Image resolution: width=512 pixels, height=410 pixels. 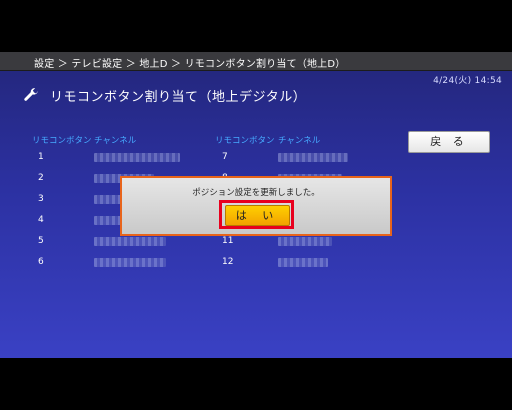 I want to click on page-title: リモコンボタン割り当て（地上デジタル）, so click(x=178, y=97).